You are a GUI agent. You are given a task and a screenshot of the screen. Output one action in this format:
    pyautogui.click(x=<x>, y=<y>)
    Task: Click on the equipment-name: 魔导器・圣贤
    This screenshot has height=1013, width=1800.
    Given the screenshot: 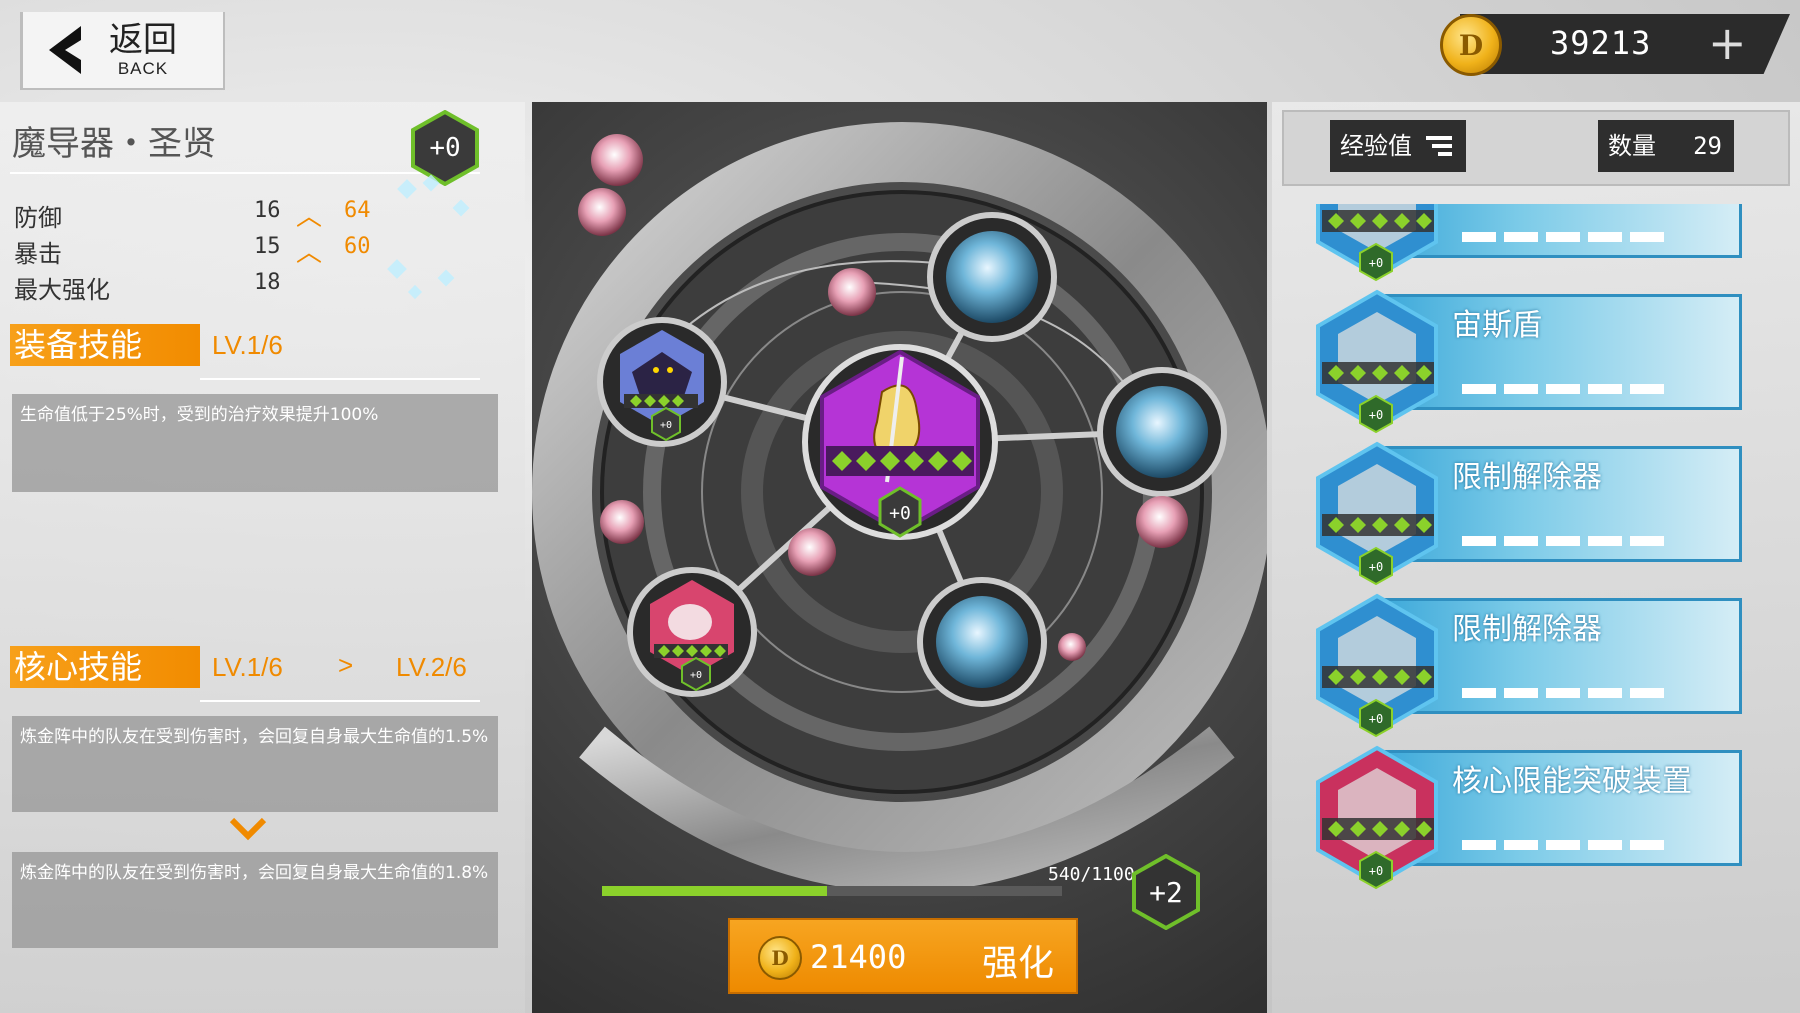 What is the action you would take?
    pyautogui.click(x=114, y=144)
    